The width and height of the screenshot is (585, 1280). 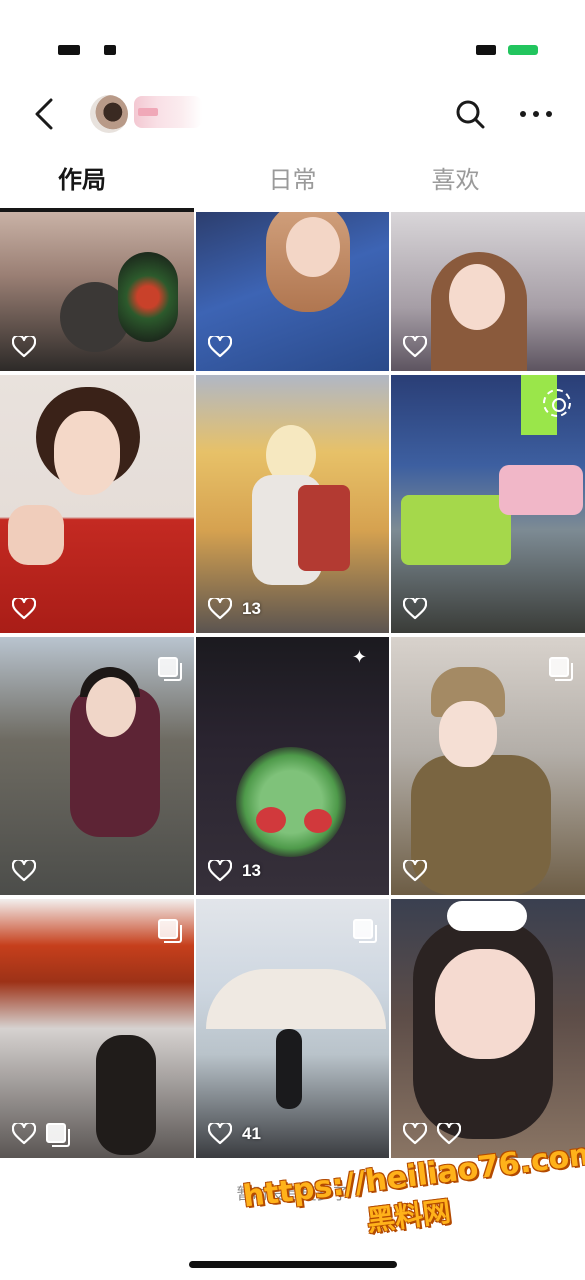 What do you see at coordinates (292, 1194) in the screenshot?
I see `no-more-text: 暂时没有更多了` at bounding box center [292, 1194].